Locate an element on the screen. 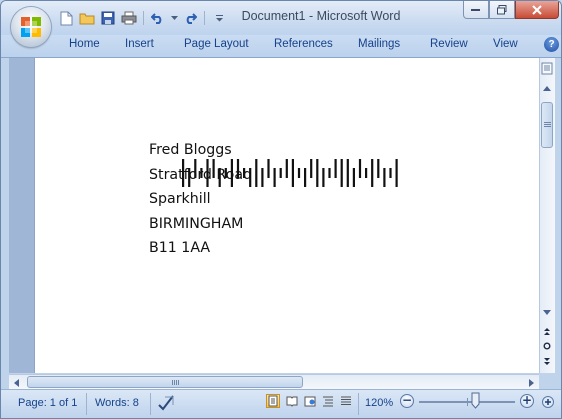 The width and height of the screenshot is (562, 419). save-icon is located at coordinates (108, 18).